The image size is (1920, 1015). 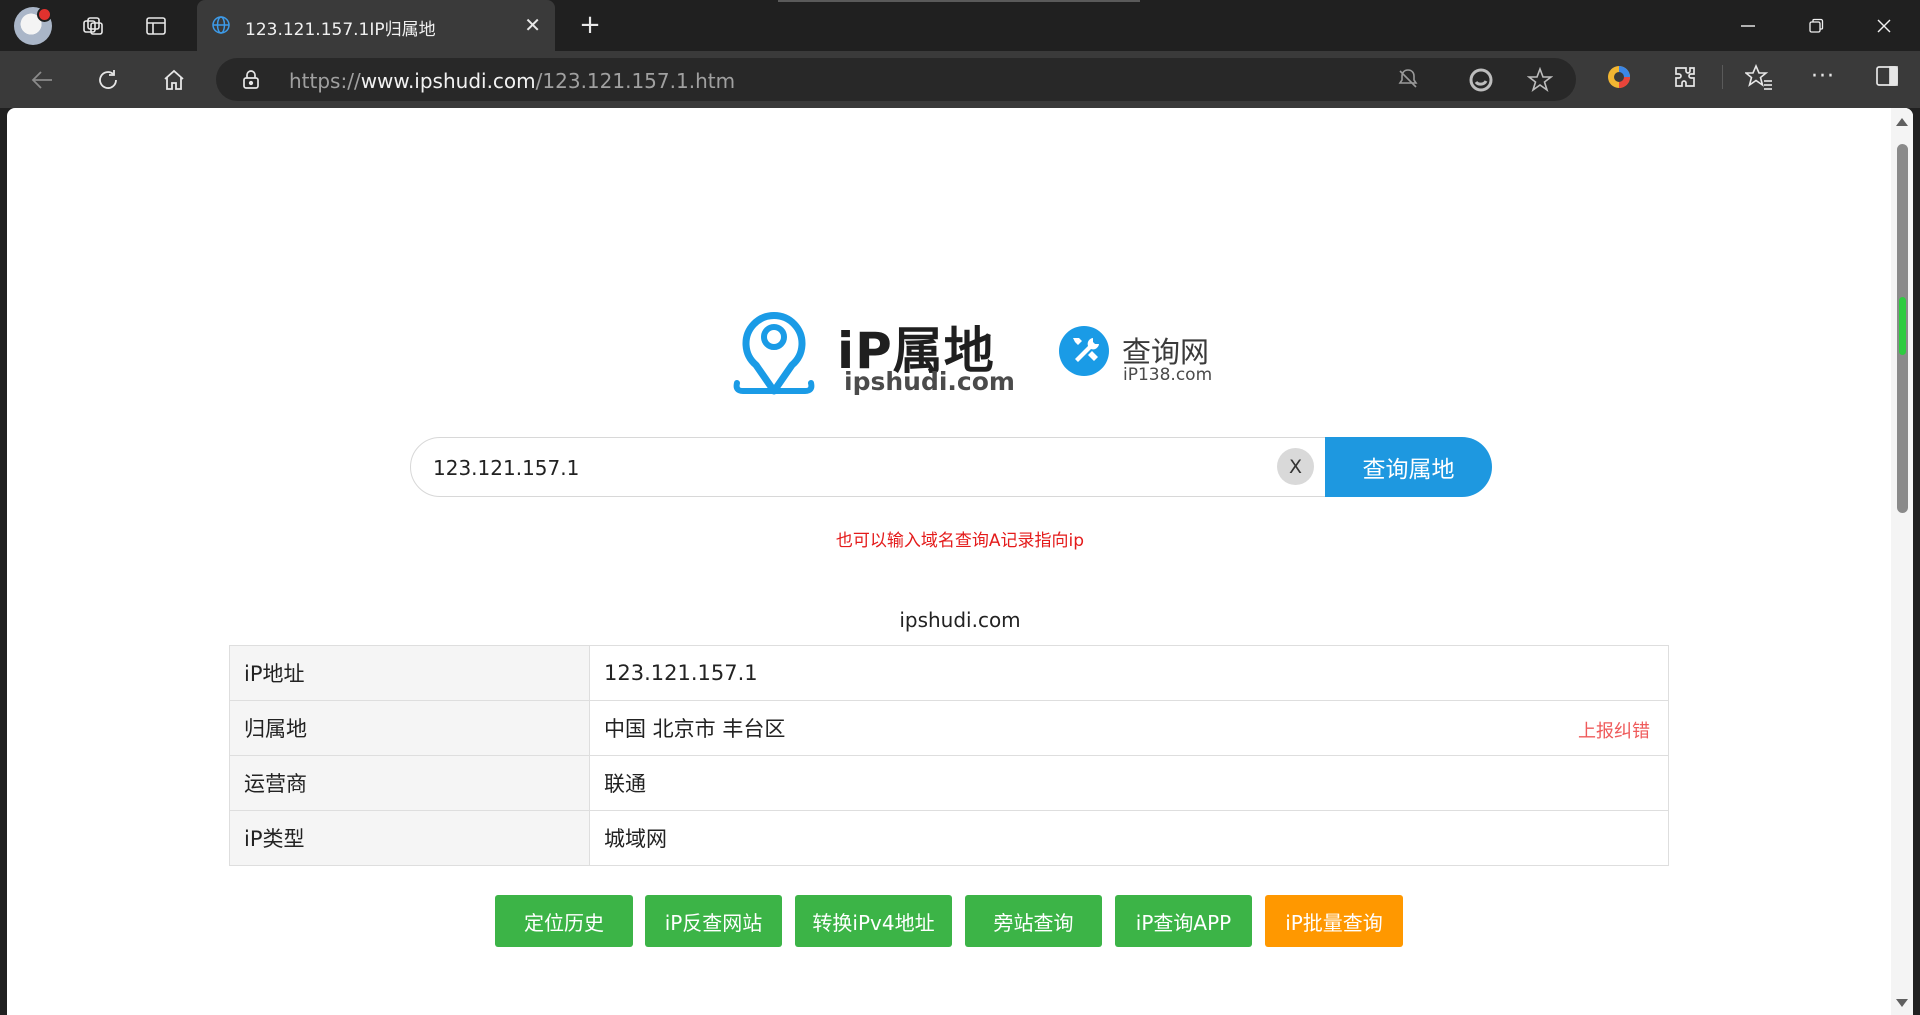 I want to click on row-value: 联通, so click(x=1129, y=783).